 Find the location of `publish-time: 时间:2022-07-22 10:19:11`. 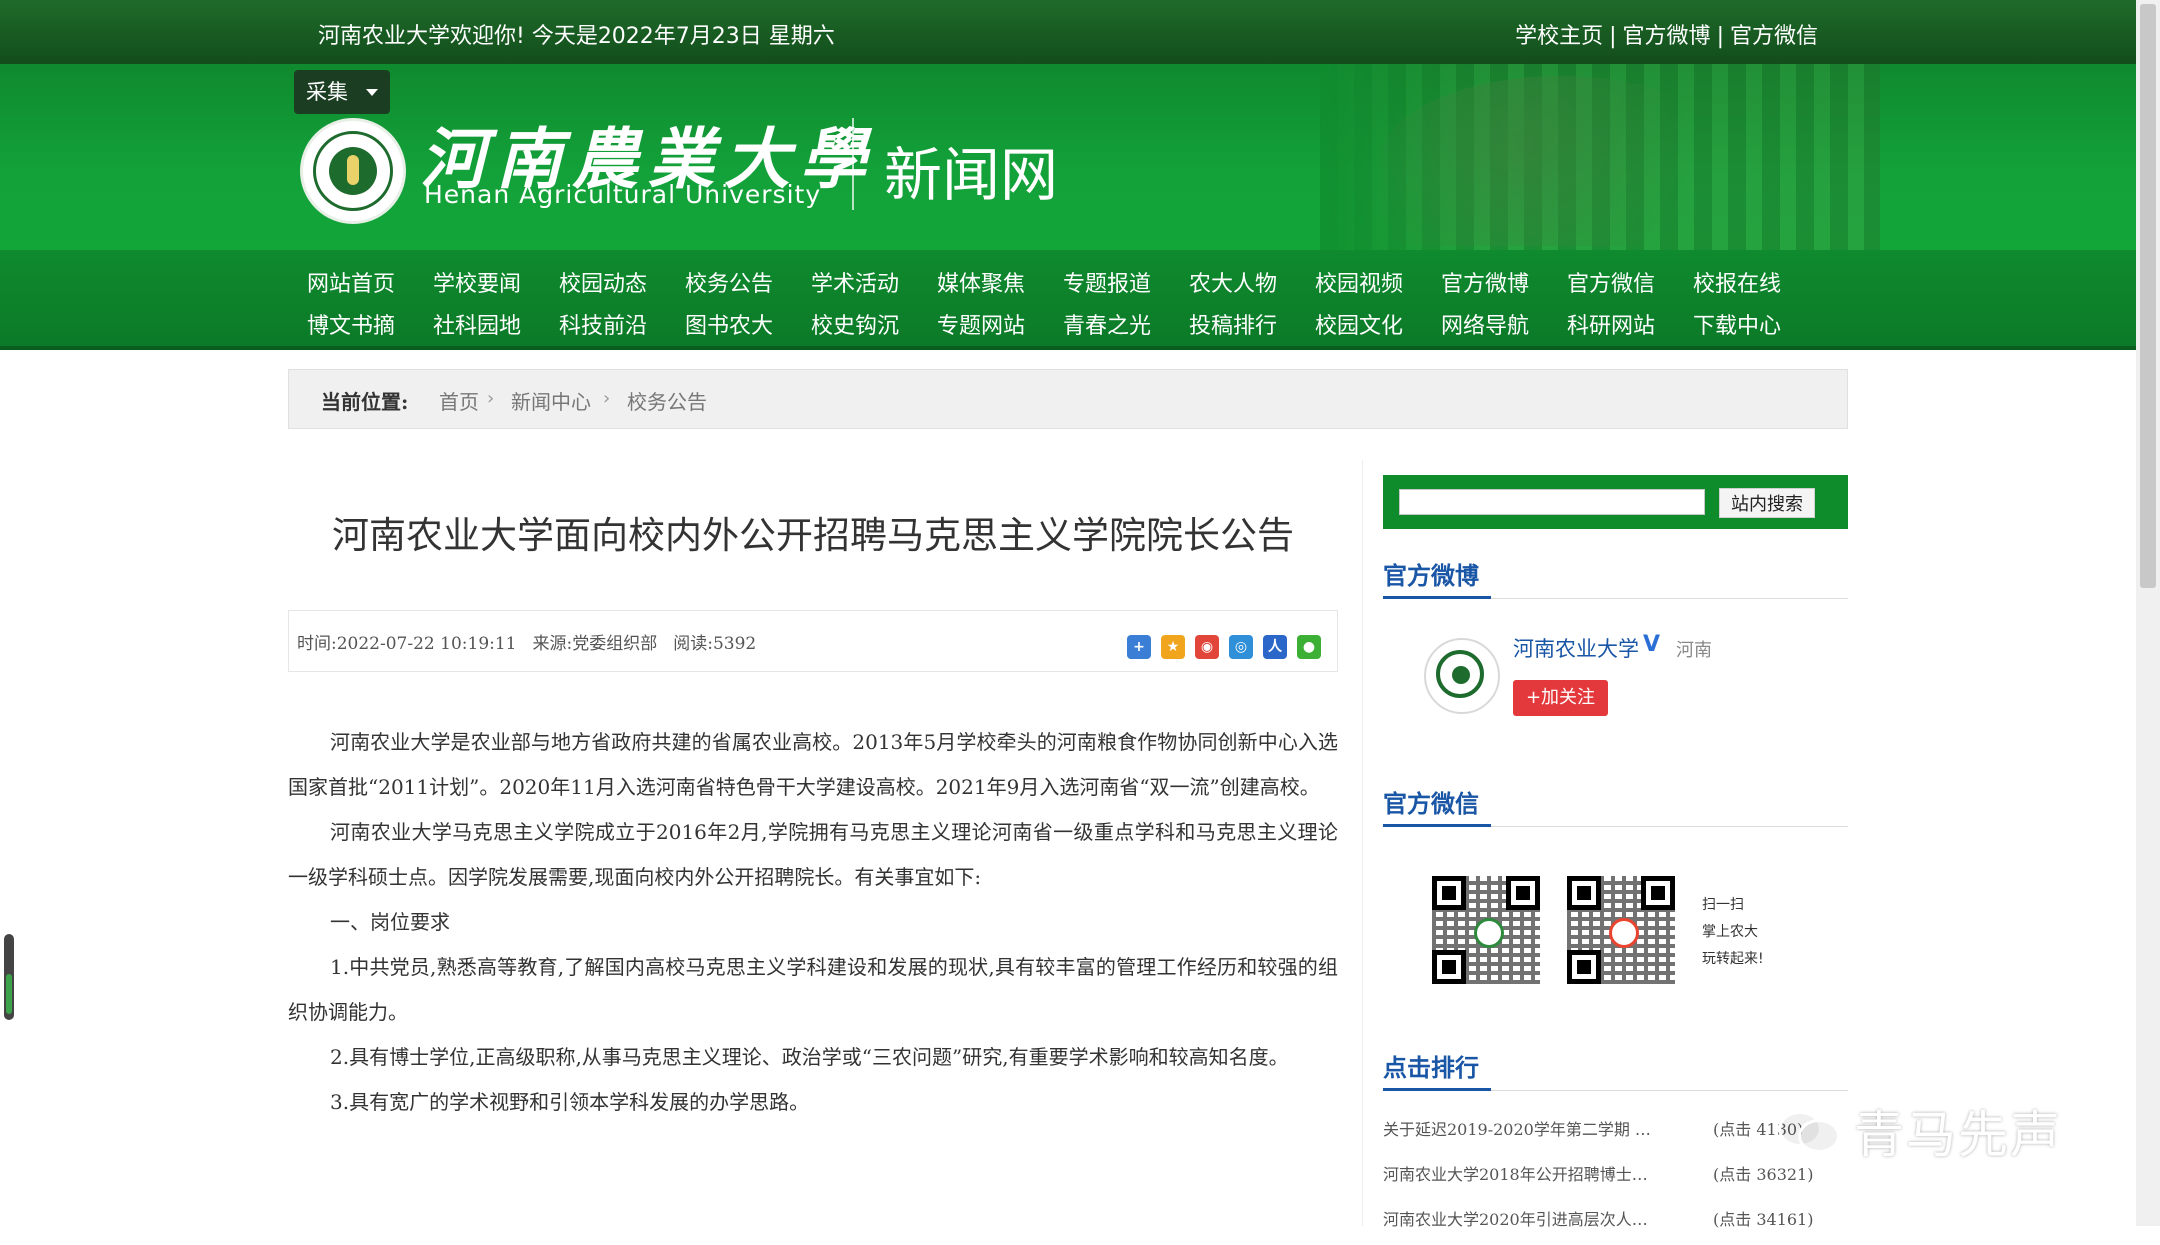

publish-time: 时间:2022-07-22 10:19:11 is located at coordinates (407, 644).